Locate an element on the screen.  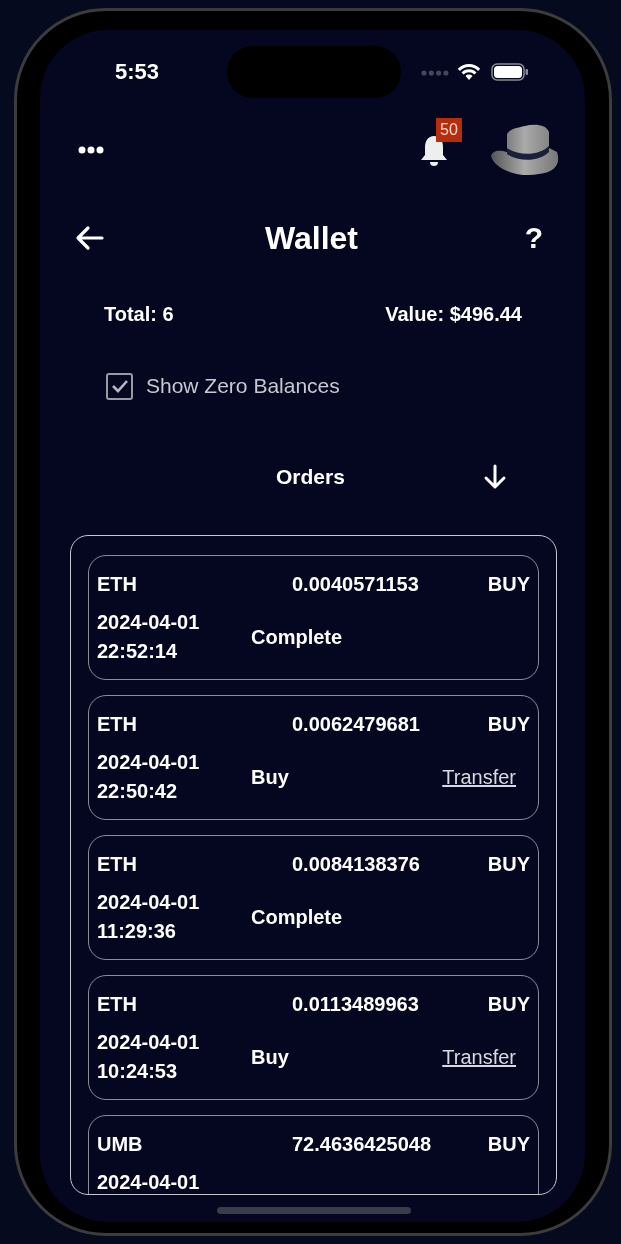
page-title: Wallet is located at coordinates (311, 238).